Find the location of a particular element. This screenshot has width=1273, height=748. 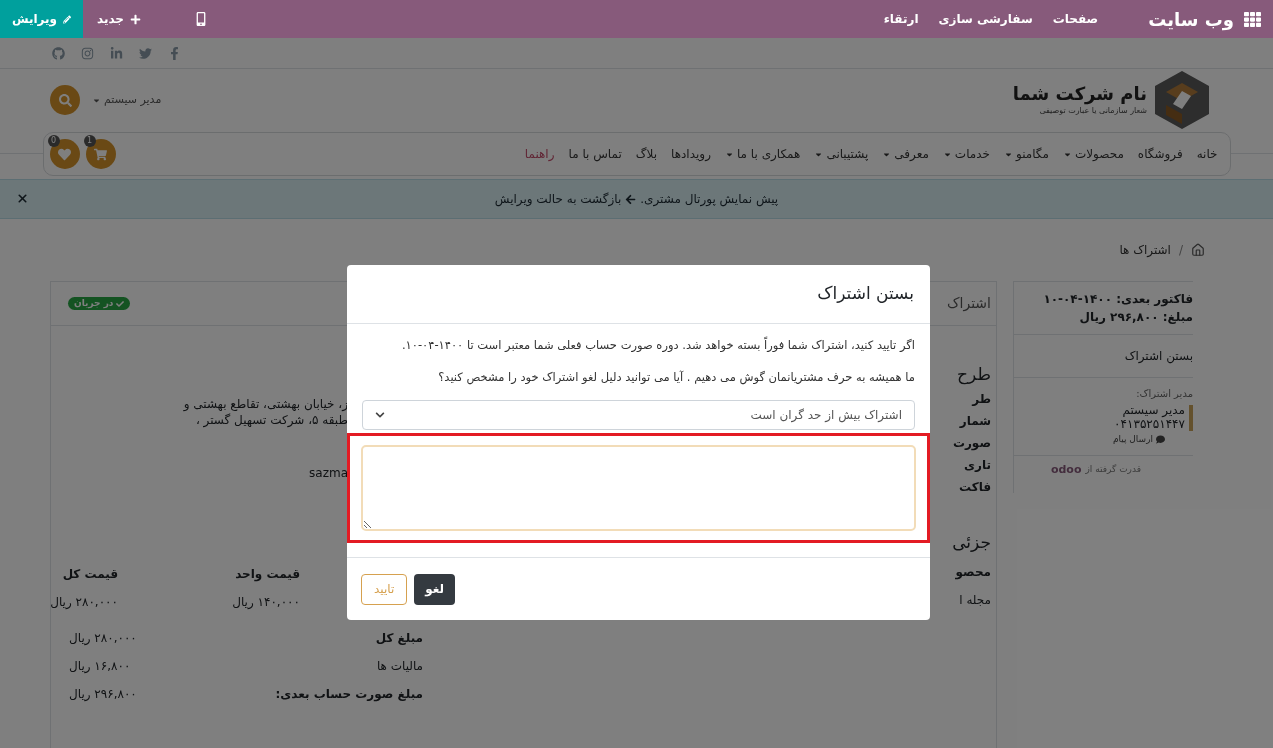

cancel-button: لغو is located at coordinates (435, 589).